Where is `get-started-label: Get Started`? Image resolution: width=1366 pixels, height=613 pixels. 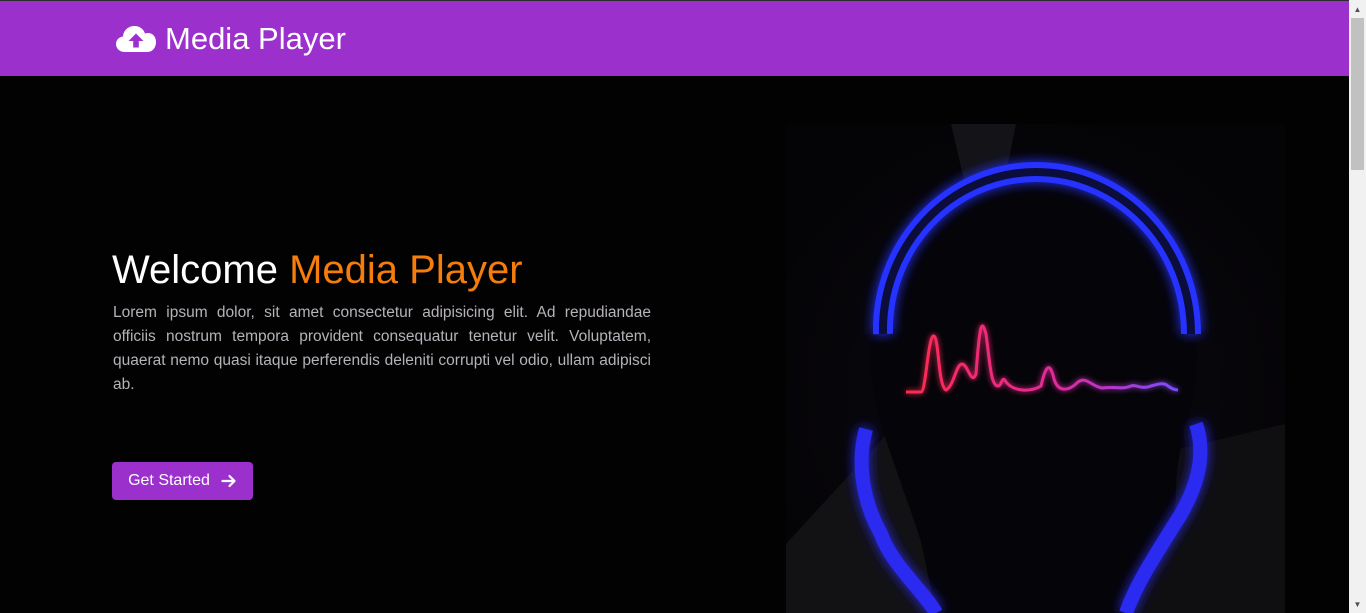
get-started-label: Get Started is located at coordinates (169, 480).